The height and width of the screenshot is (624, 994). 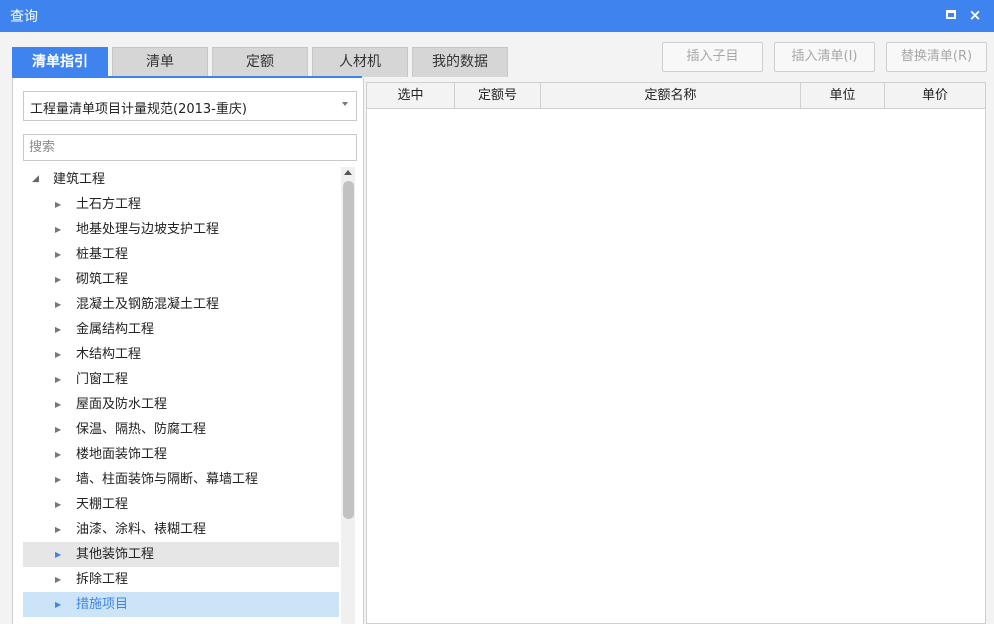 I want to click on tree-node-selected: ▶ 措施项目, so click(x=181, y=604).